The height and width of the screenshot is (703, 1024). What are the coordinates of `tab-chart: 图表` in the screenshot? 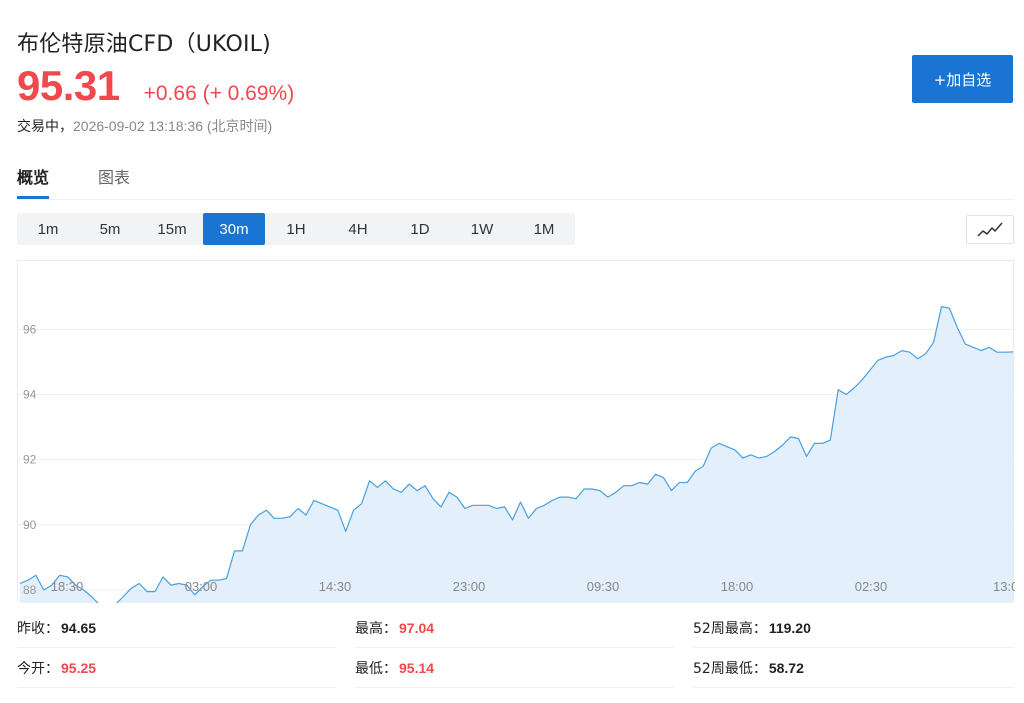 It's located at (114, 176).